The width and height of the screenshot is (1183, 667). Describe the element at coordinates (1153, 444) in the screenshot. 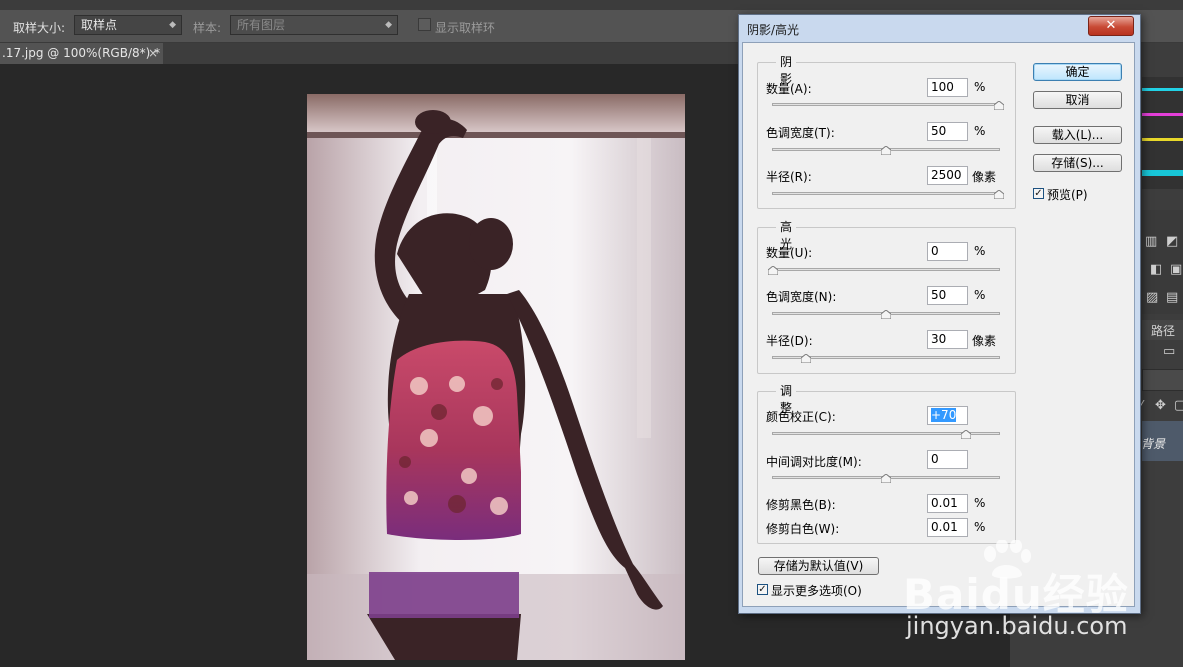

I see `layer-name: 背景` at that location.